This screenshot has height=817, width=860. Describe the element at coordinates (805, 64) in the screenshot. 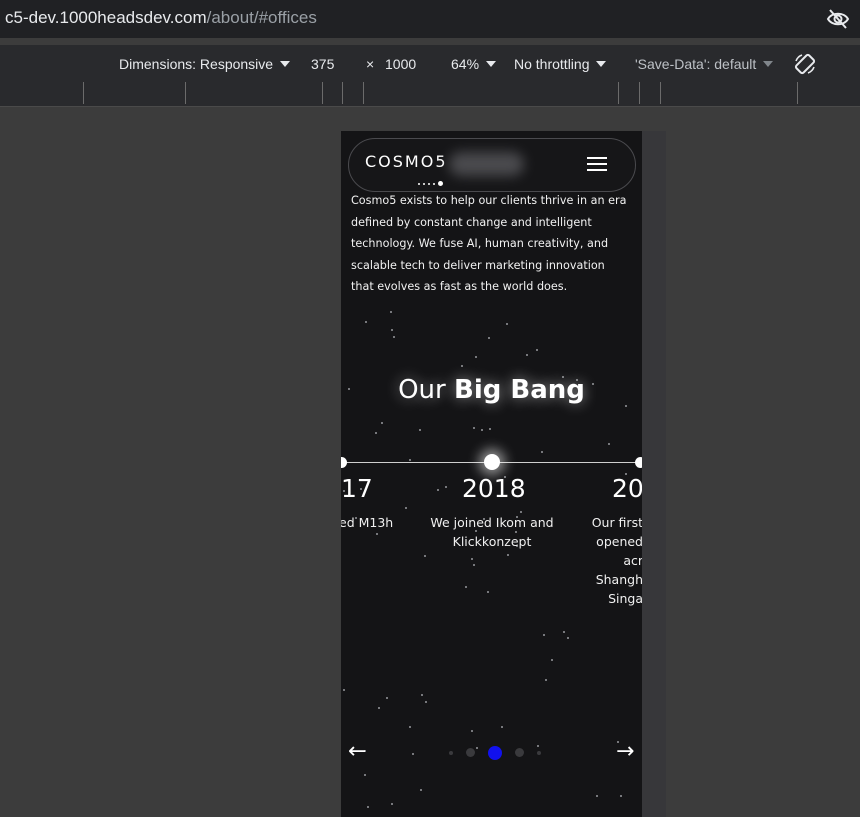

I see `rotate-icon` at that location.